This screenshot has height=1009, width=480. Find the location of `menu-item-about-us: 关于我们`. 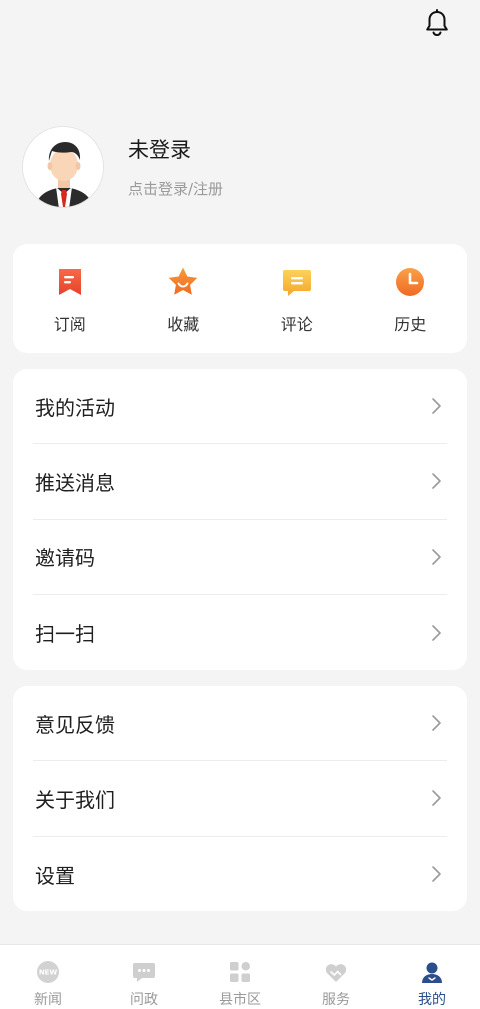

menu-item-about-us: 关于我们 is located at coordinates (240, 799).